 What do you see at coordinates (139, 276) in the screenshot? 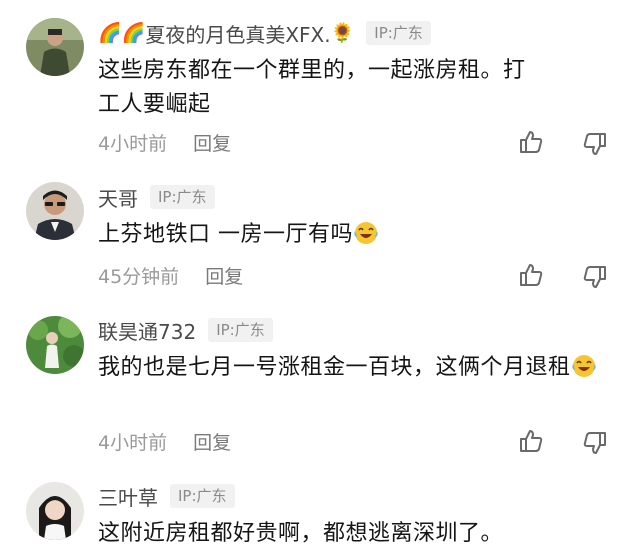
I see `timestamp: 45分钟前` at bounding box center [139, 276].